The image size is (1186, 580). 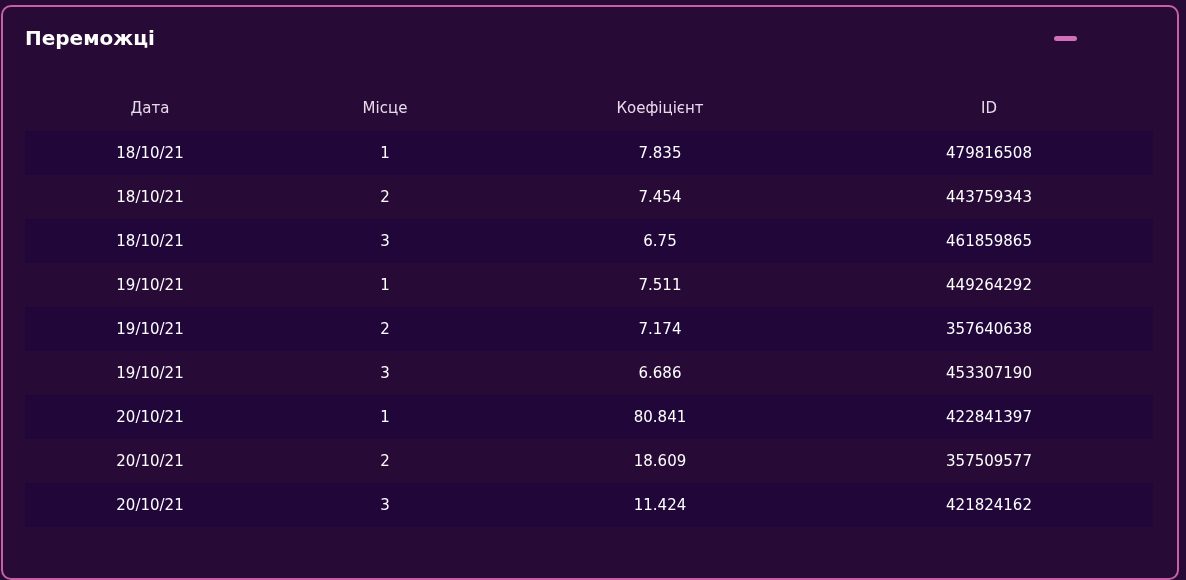 What do you see at coordinates (385, 285) in the screenshot?
I see `table-cell-text: 1` at bounding box center [385, 285].